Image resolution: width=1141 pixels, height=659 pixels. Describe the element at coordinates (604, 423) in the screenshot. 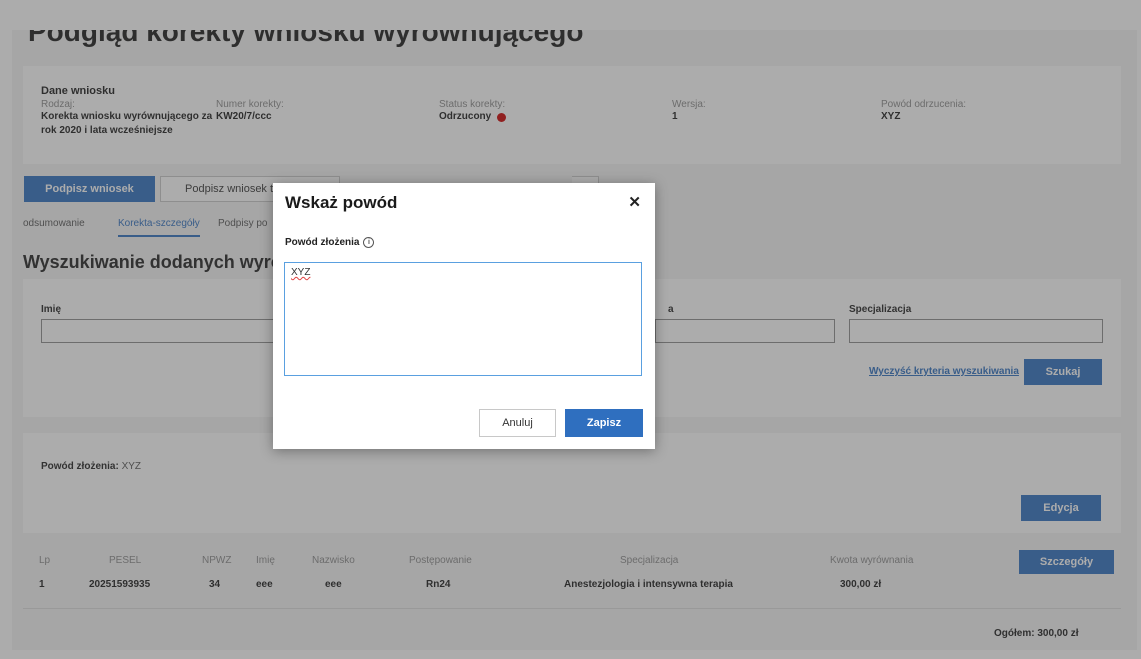

I see `save-button: Zapisz` at that location.